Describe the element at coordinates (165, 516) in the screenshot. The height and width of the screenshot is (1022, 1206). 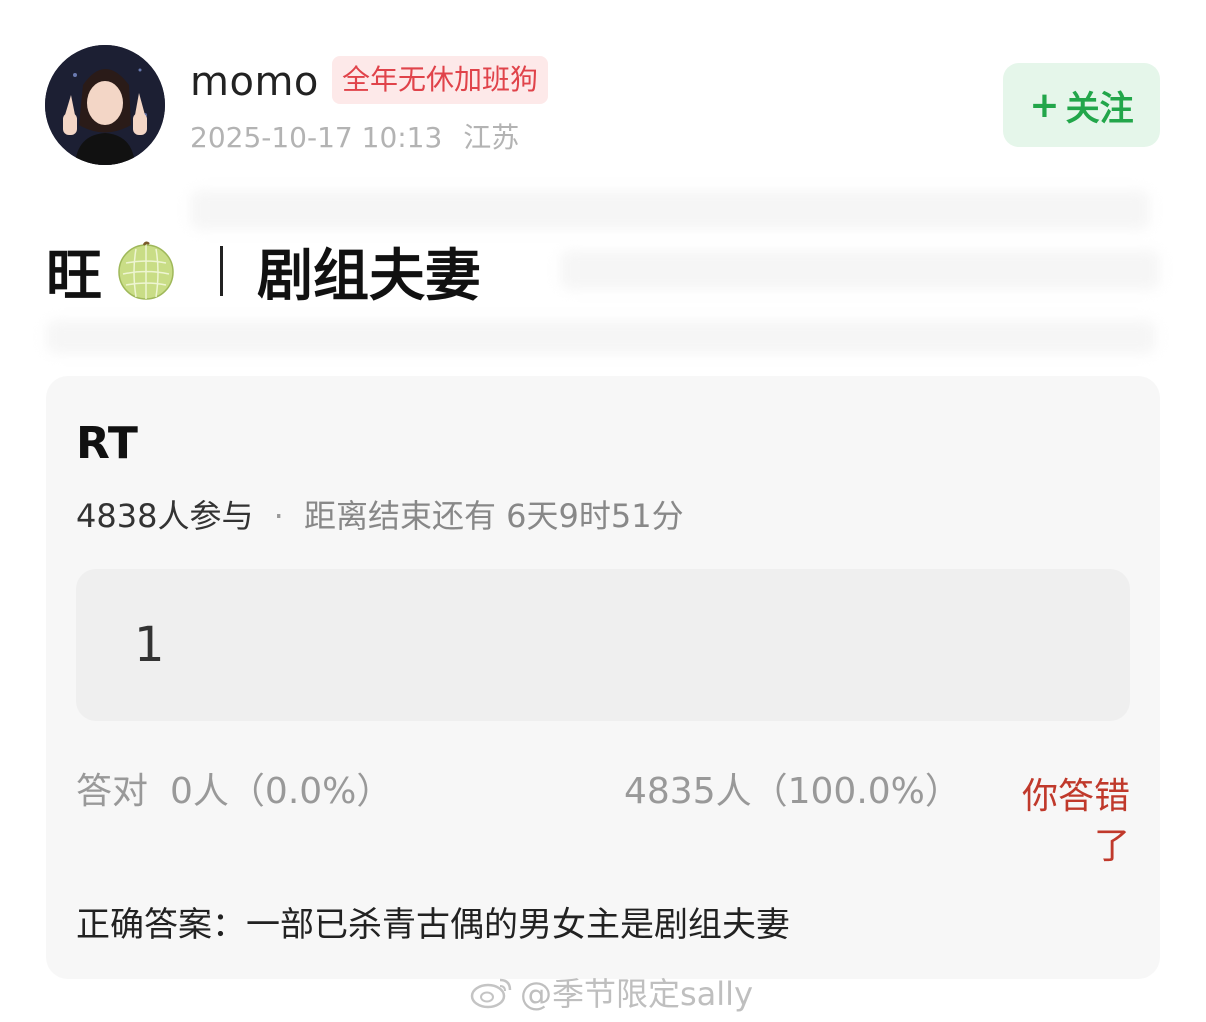
I see `participant-count: 4838人参与` at that location.